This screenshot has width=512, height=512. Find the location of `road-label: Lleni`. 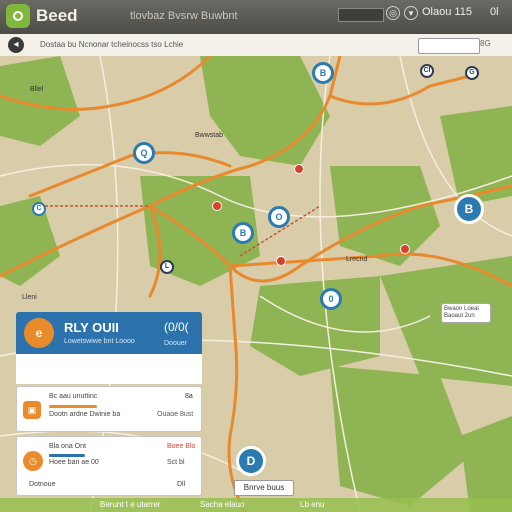

road-label: Lleni is located at coordinates (29, 297).